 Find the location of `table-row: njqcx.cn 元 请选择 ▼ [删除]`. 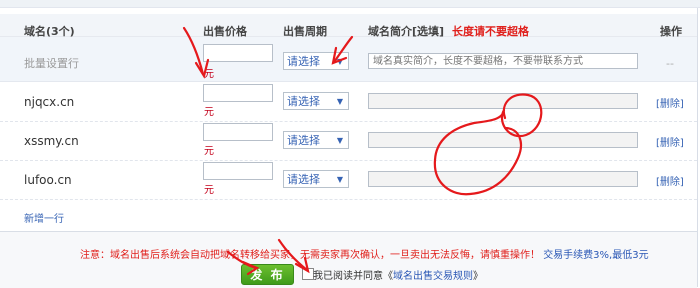

table-row: njqcx.cn 元 请选择 ▼ [删除] is located at coordinates (348, 102).